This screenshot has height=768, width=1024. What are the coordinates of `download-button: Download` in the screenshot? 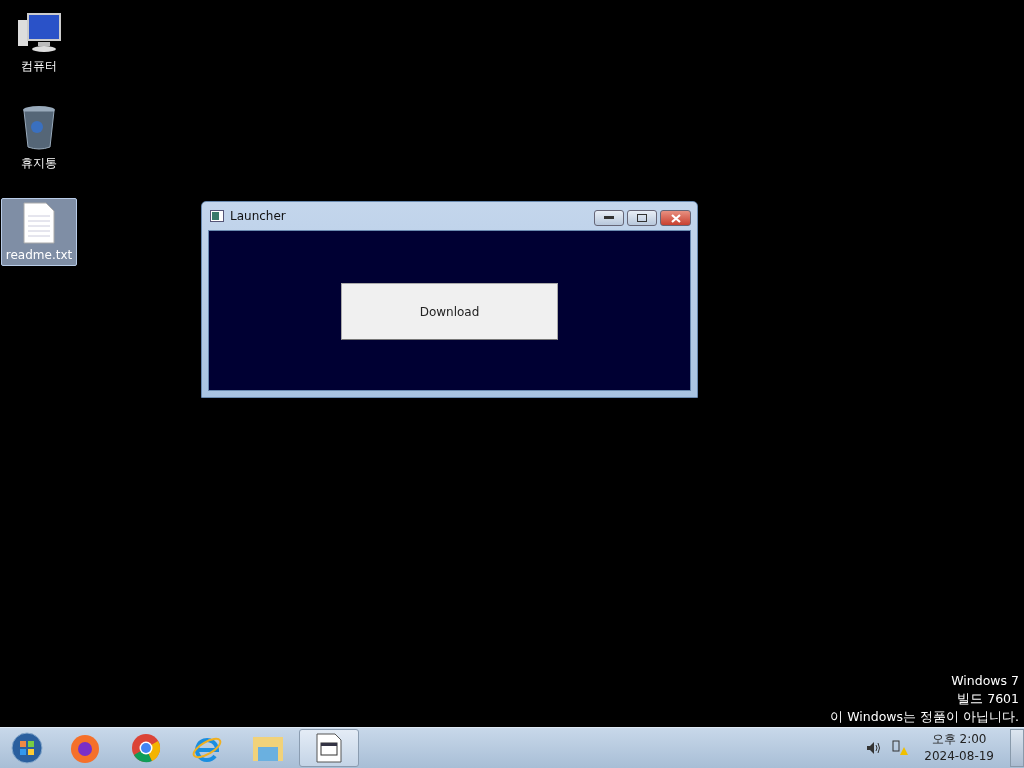 It's located at (449, 311).